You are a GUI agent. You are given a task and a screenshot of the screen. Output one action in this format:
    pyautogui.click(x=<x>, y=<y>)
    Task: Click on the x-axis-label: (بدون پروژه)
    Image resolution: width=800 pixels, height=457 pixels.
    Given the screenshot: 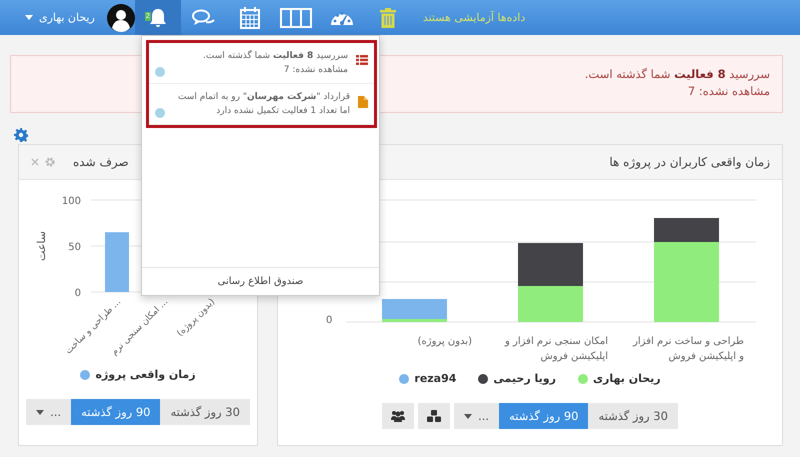 What is the action you would take?
    pyautogui.click(x=444, y=342)
    